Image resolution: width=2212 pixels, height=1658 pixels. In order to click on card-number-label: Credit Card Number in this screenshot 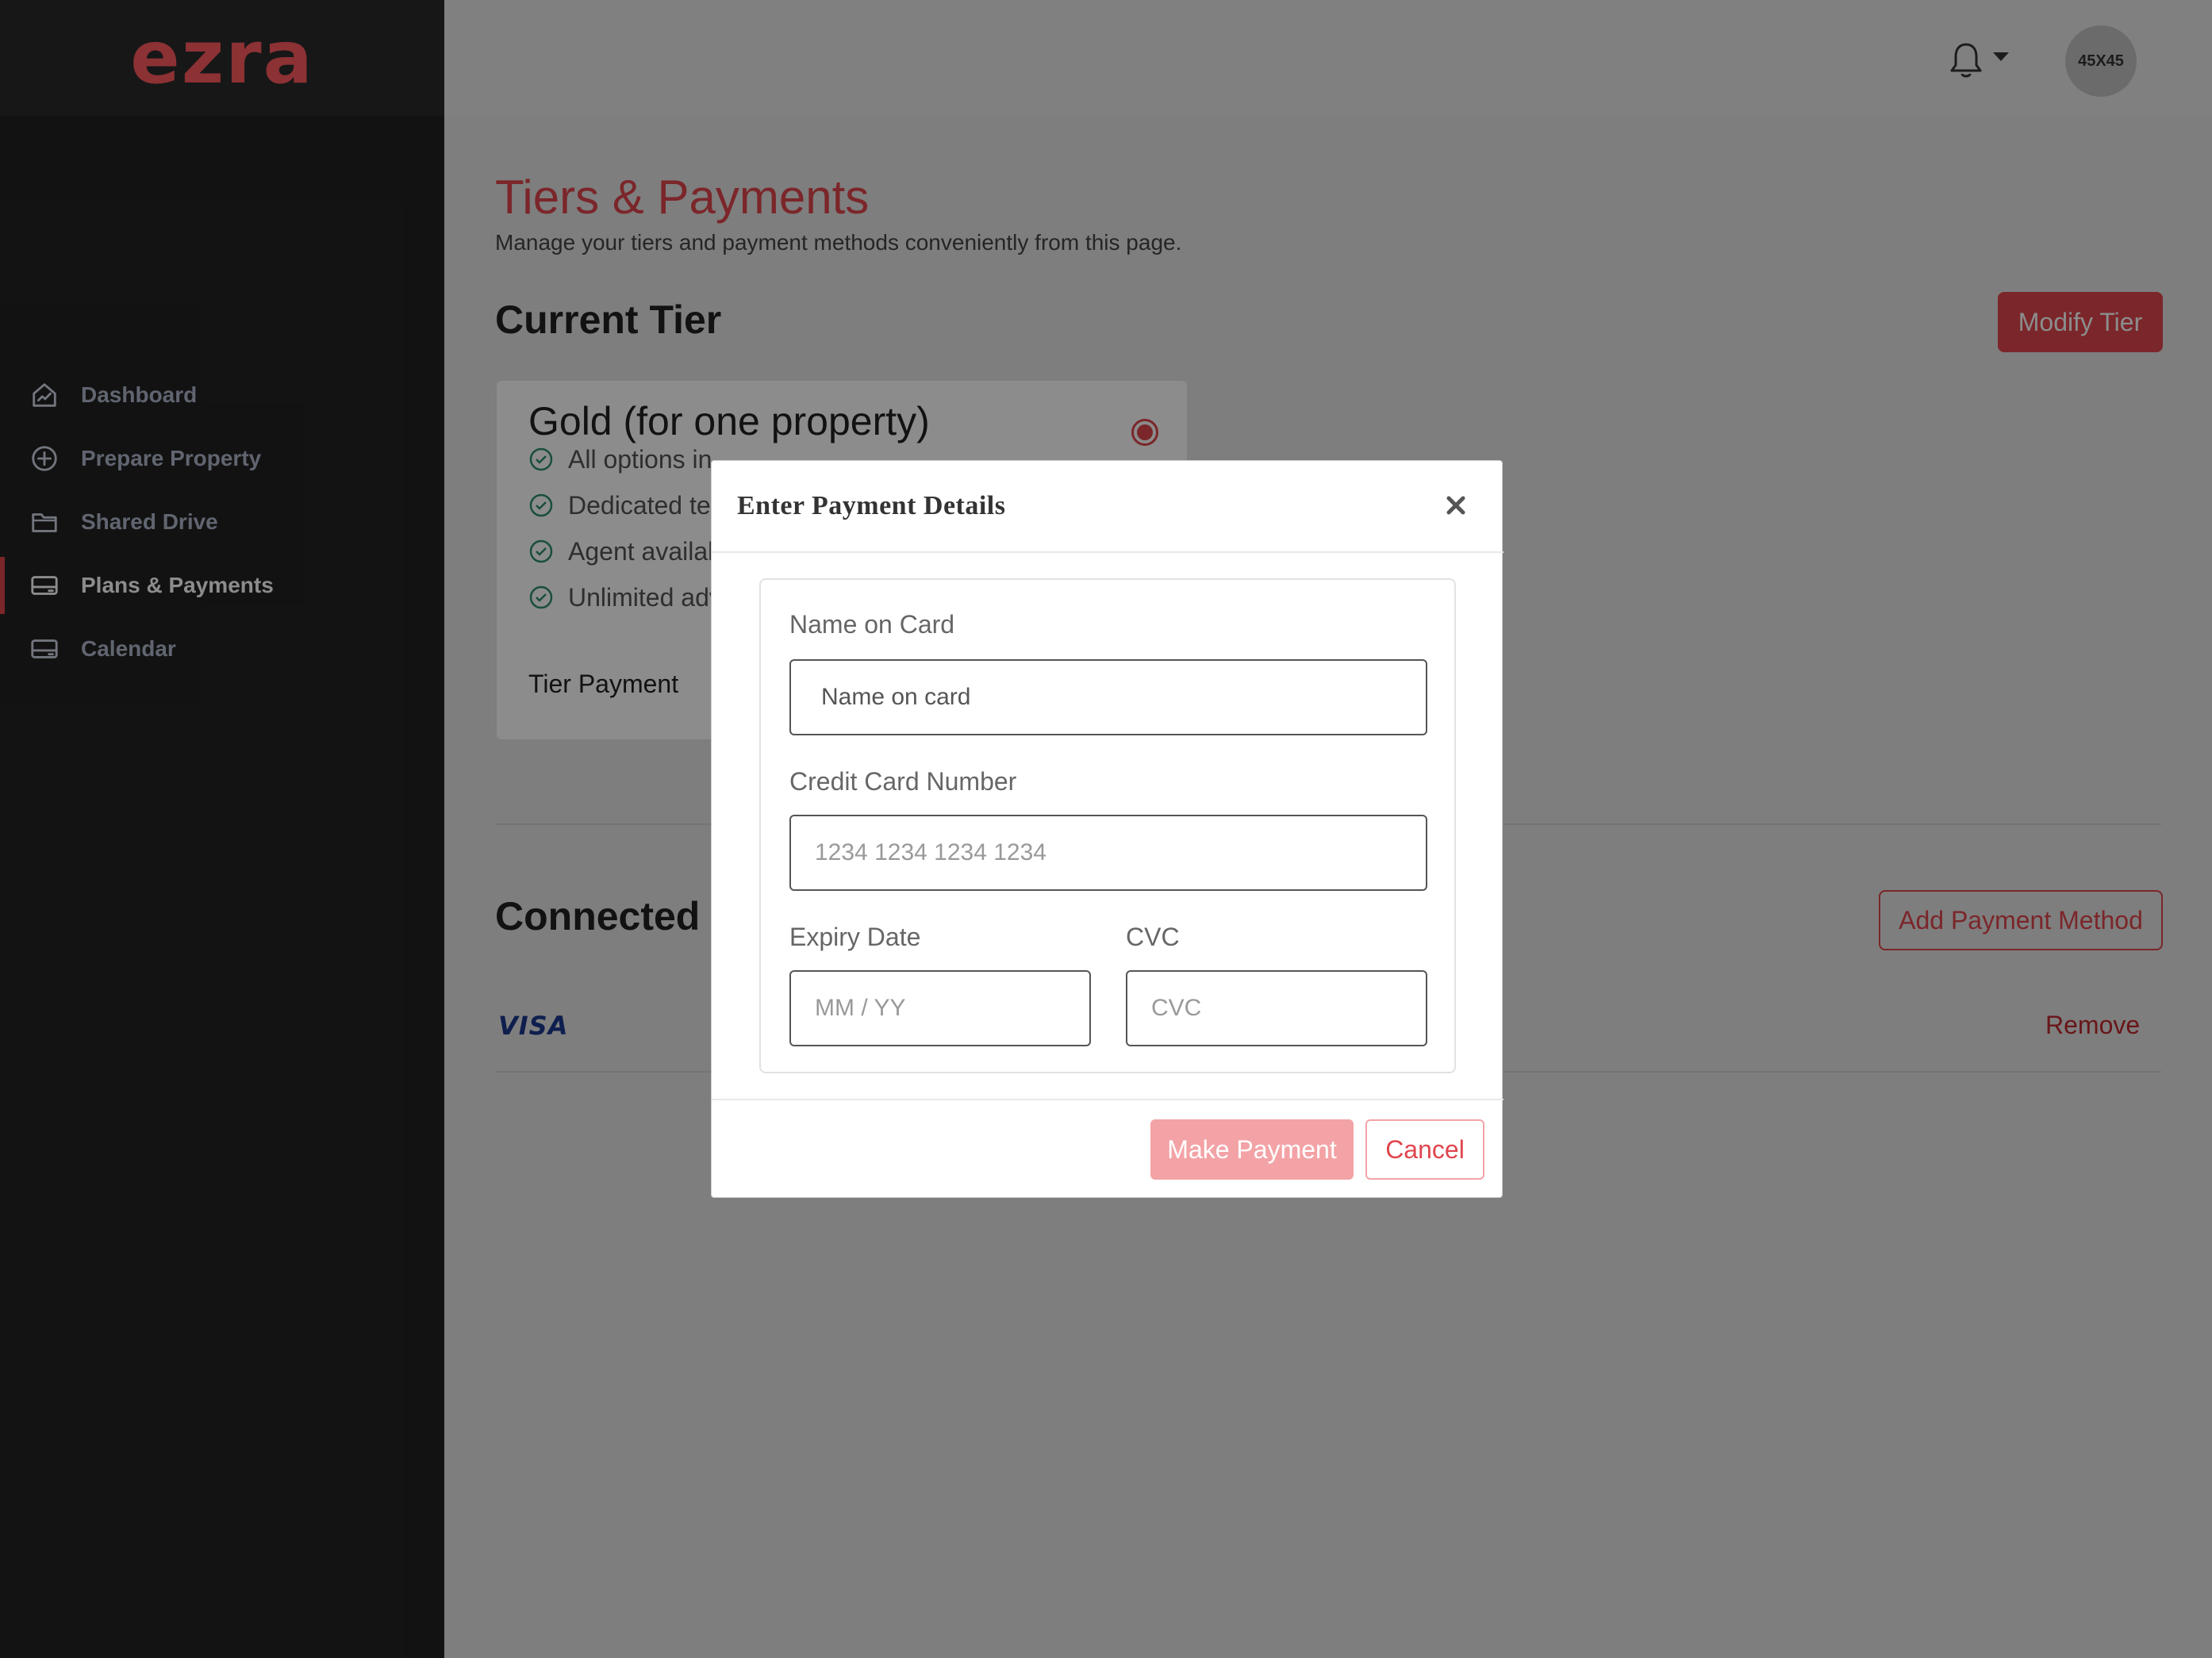, I will do `click(903, 781)`.